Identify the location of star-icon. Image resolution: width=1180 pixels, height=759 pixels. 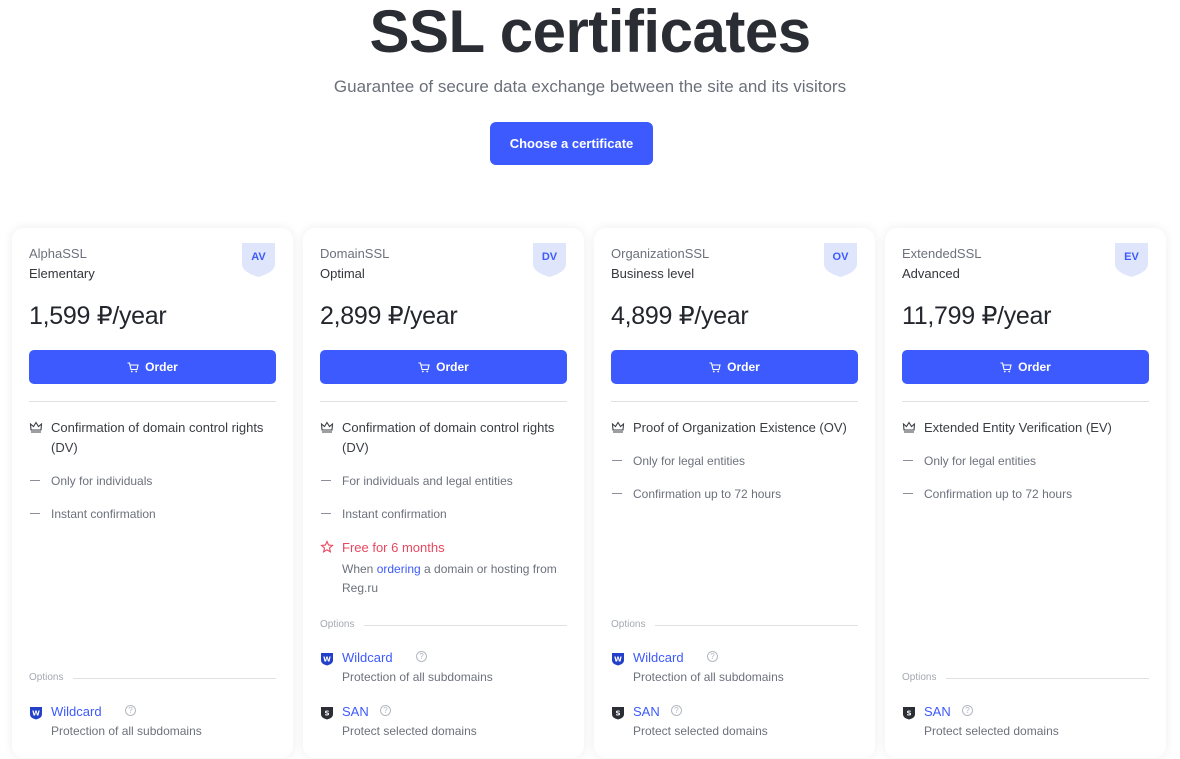
(327, 547).